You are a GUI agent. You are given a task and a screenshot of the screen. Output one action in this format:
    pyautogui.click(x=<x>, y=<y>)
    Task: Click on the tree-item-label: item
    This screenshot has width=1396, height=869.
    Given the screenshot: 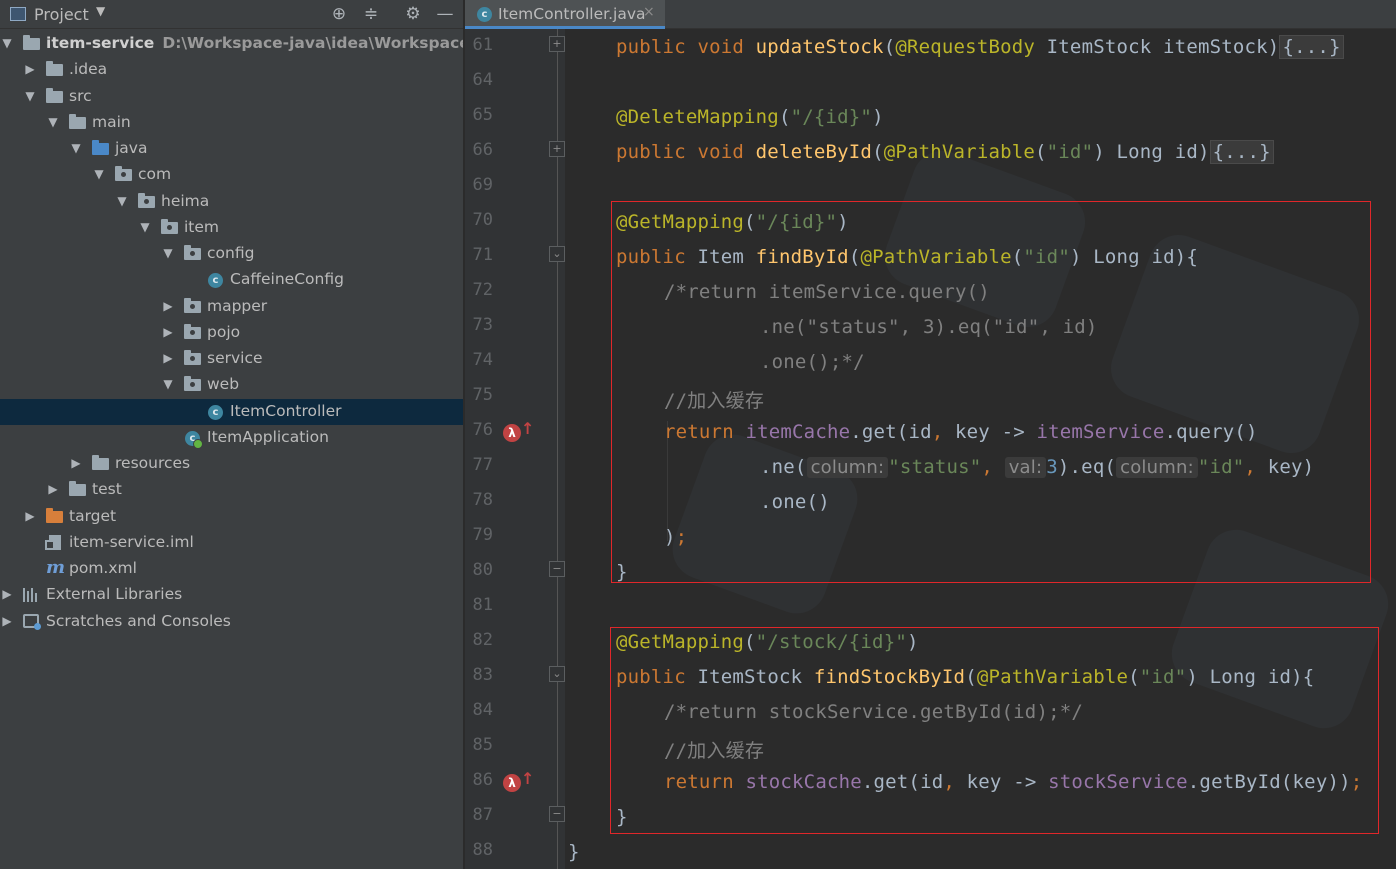 What is the action you would take?
    pyautogui.click(x=202, y=226)
    